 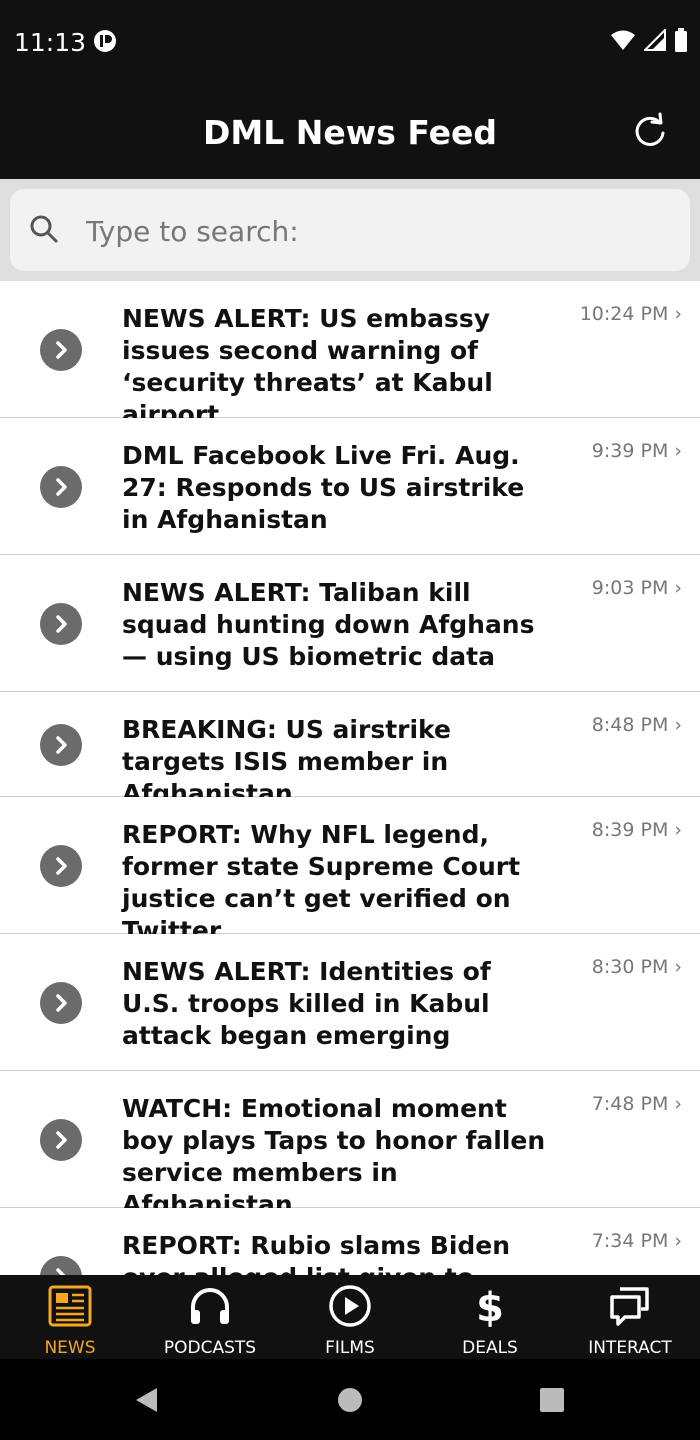 I want to click on news-time: 9:39 PM ›, so click(x=636, y=451).